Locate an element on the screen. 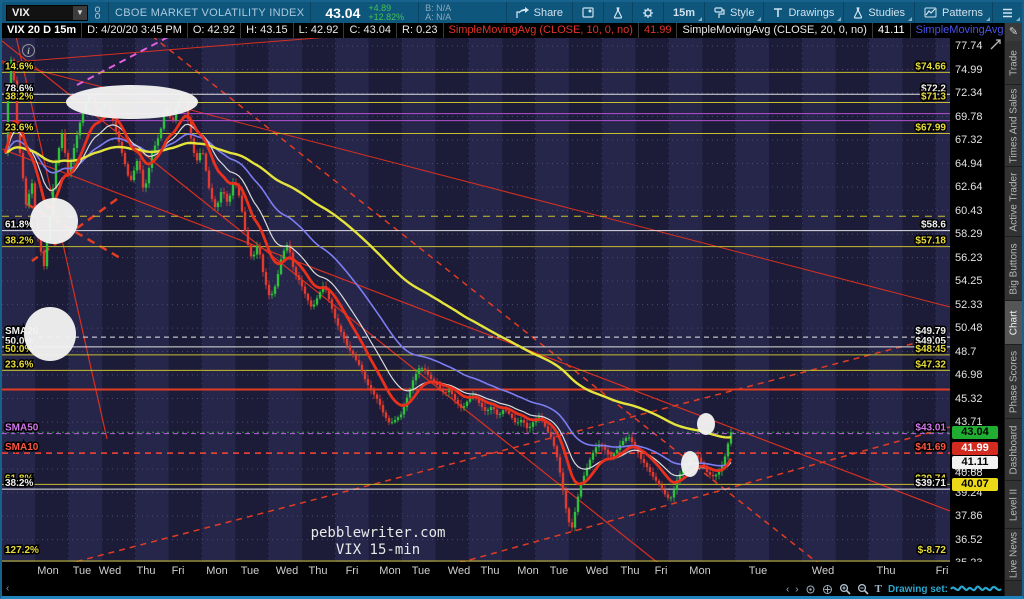  axis-tool-icon is located at coordinates (995, 46).